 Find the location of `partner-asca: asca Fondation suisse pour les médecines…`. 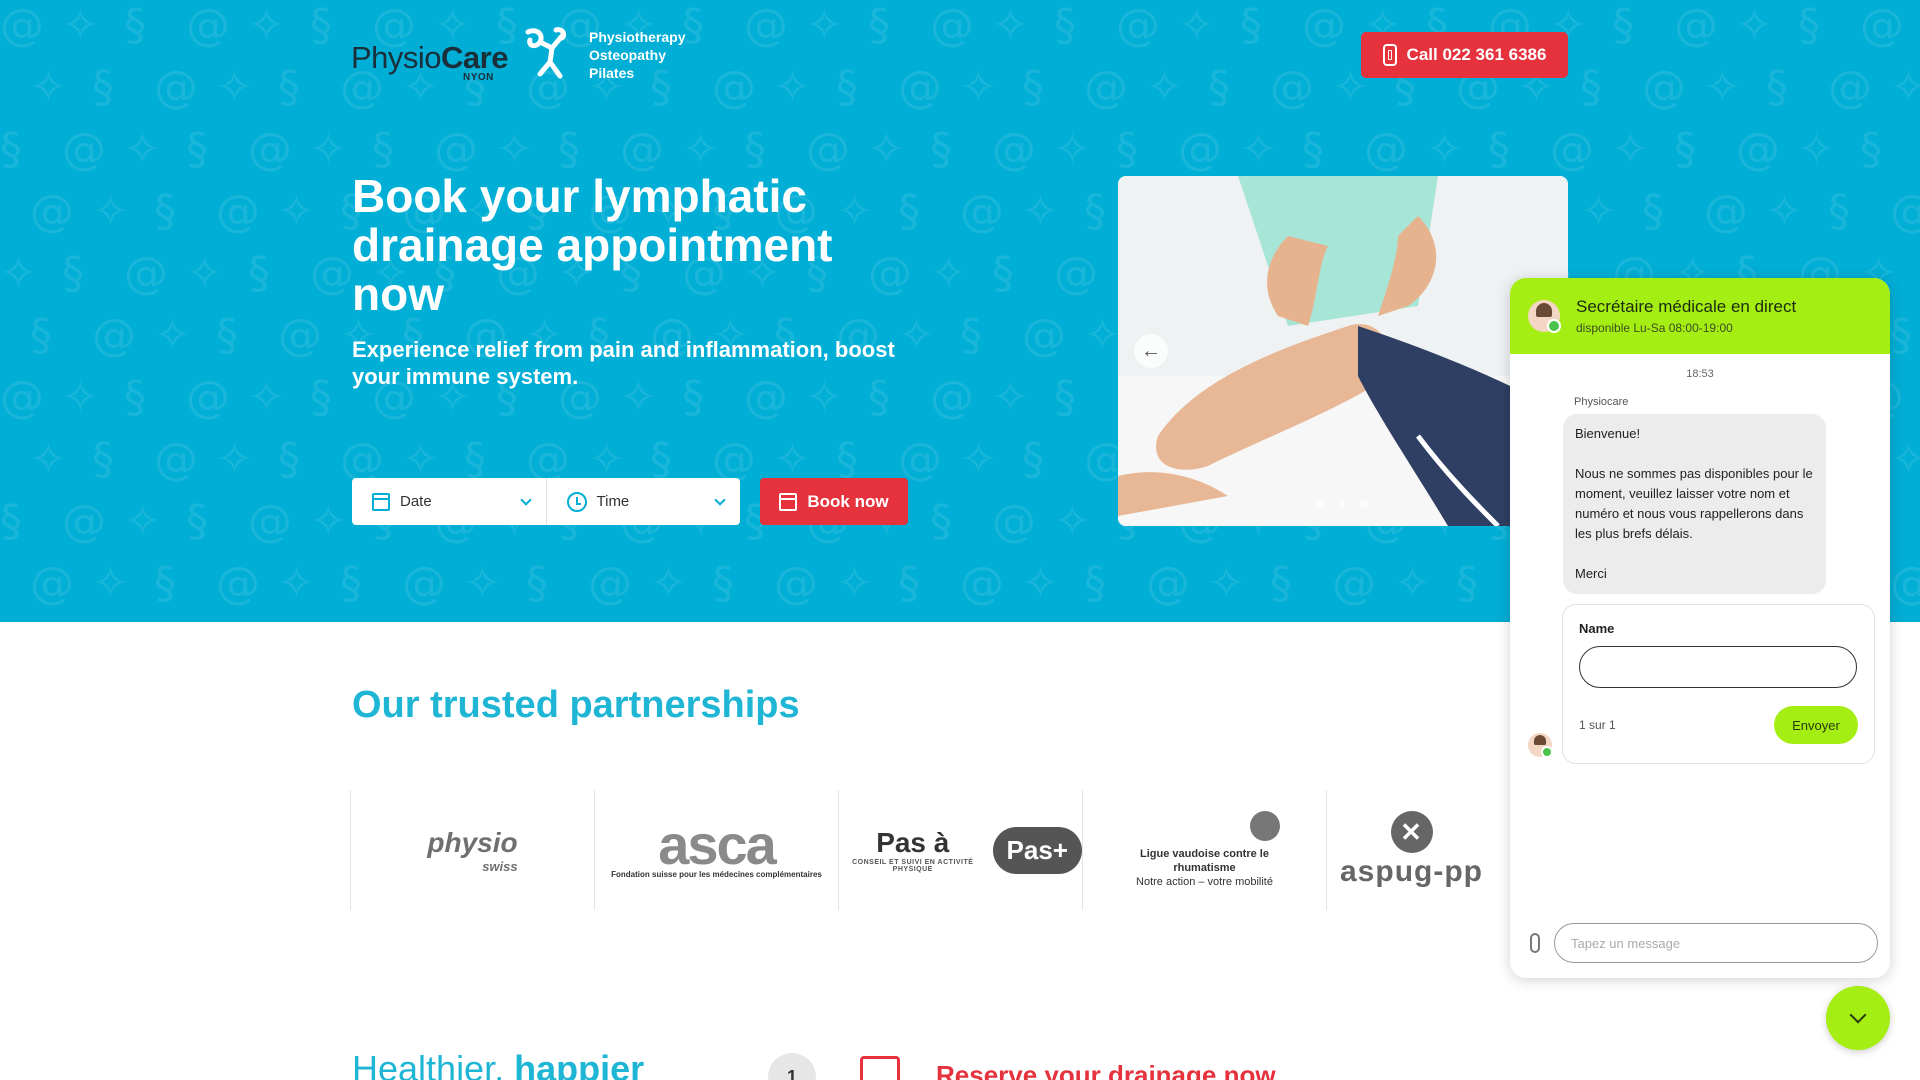

partner-asca: asca Fondation suisse pour les médecines… is located at coordinates (716, 850).